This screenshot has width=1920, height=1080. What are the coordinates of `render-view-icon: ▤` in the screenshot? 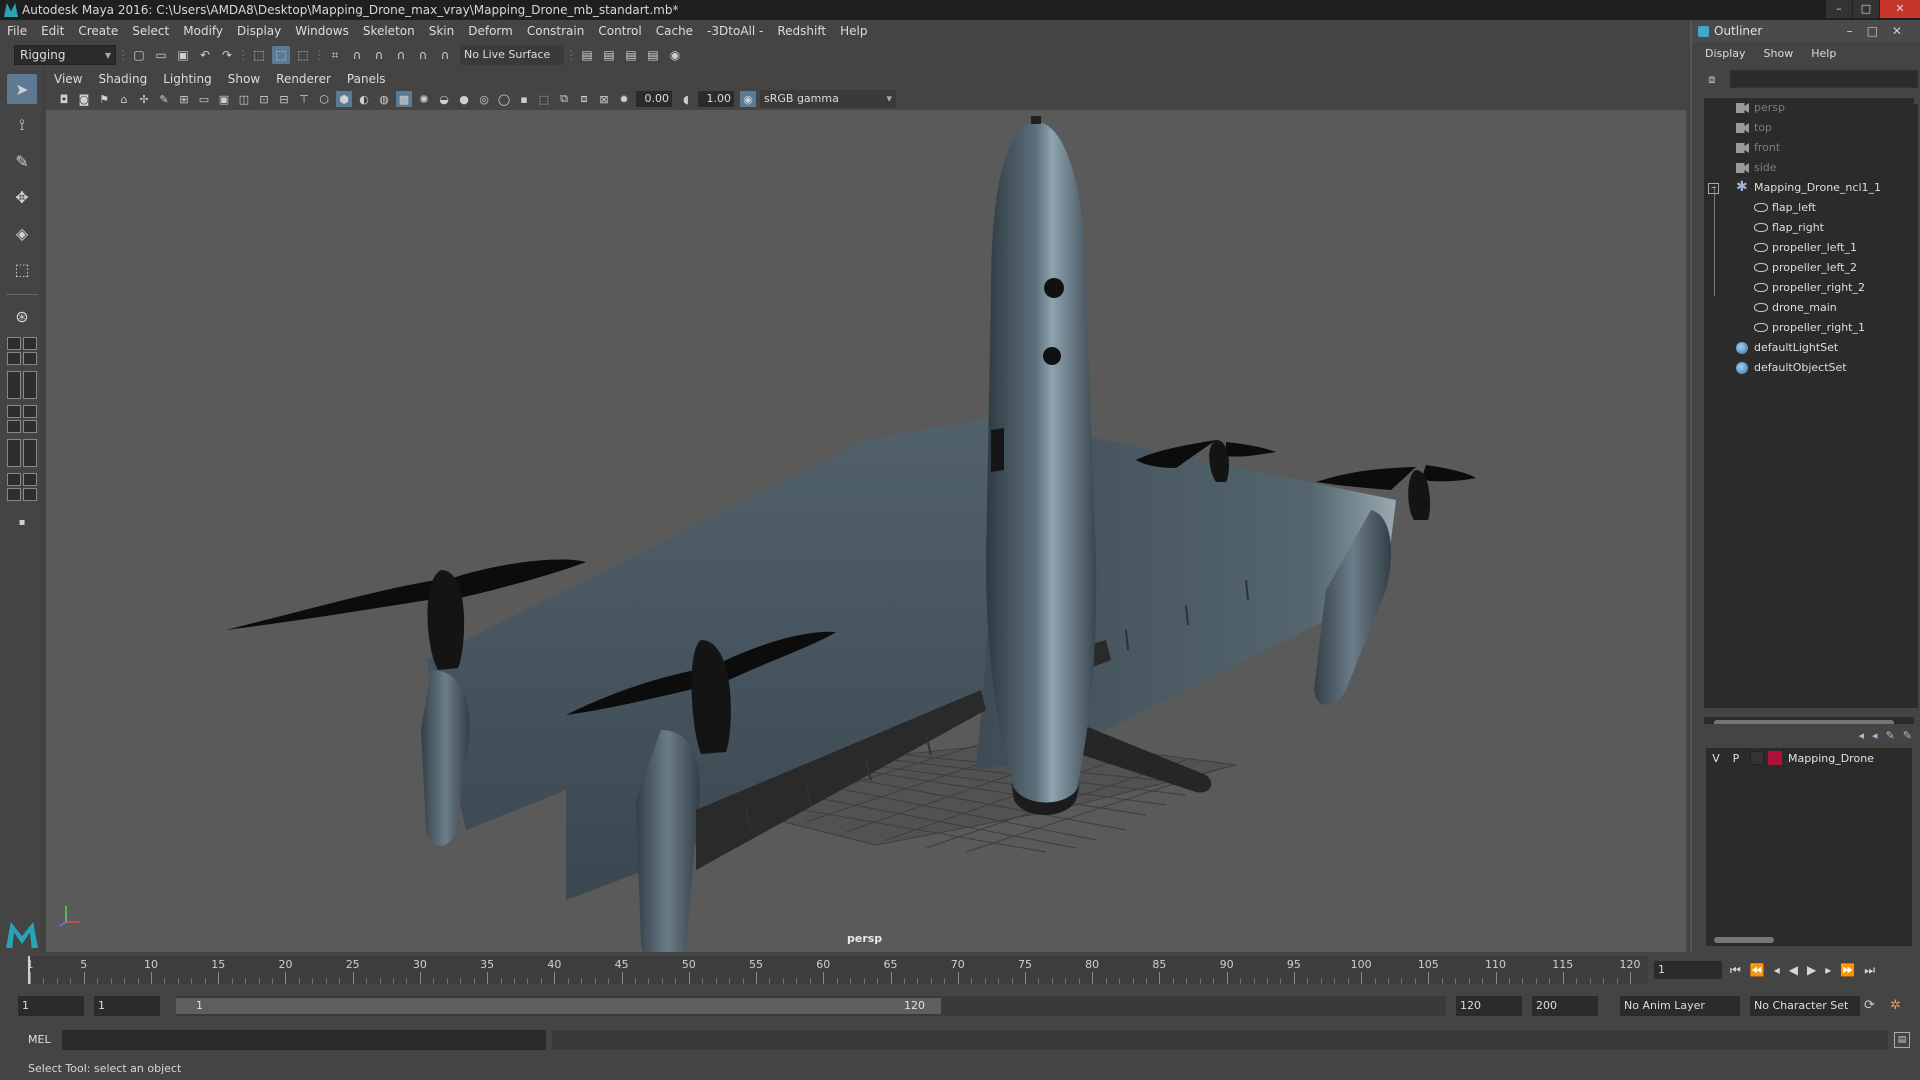 It's located at (587, 55).